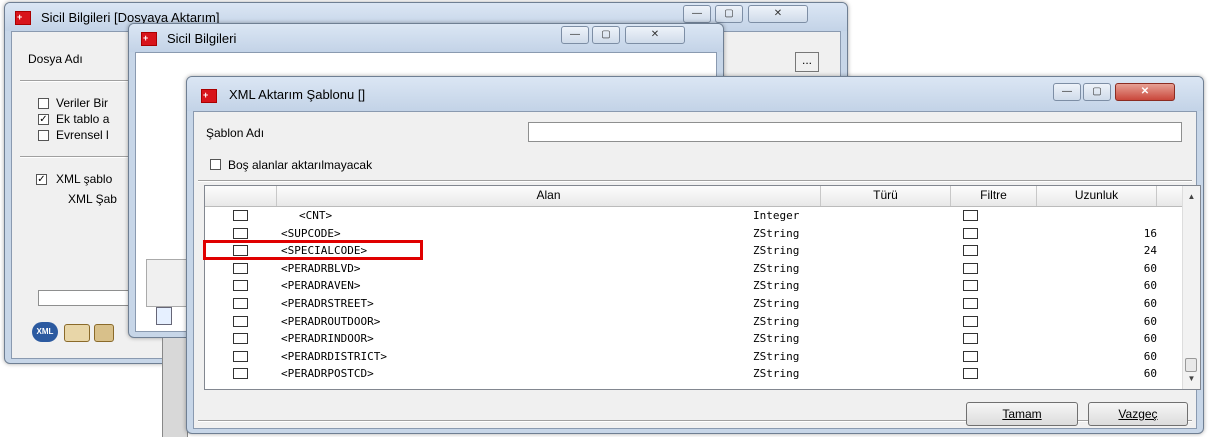 The width and height of the screenshot is (1216, 437). I want to click on checkbox-evrensel-label: Evrensel l, so click(82, 135).